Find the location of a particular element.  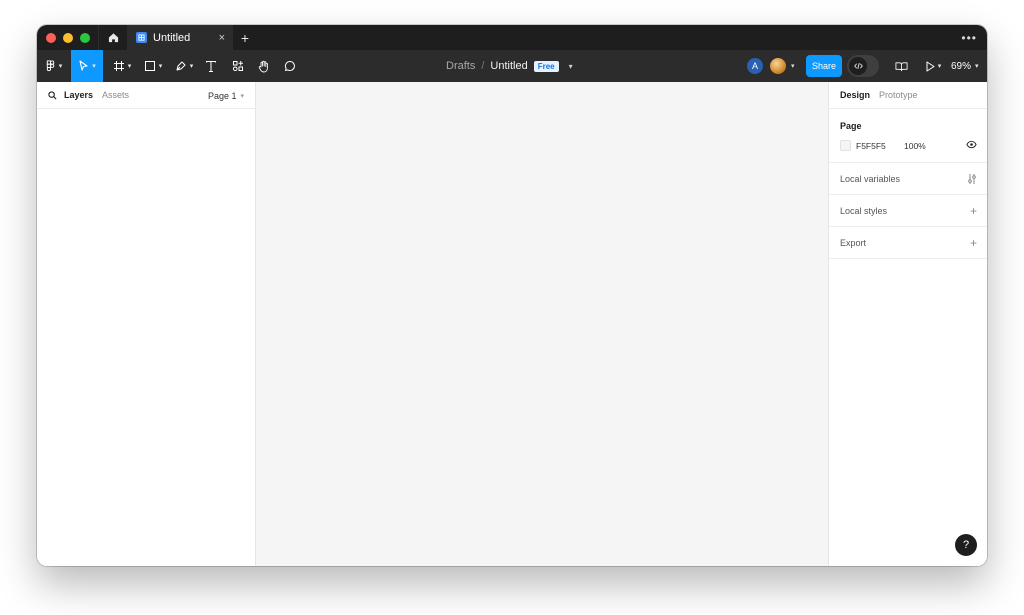

frame-tool-button: ▾ is located at coordinates (122, 66).